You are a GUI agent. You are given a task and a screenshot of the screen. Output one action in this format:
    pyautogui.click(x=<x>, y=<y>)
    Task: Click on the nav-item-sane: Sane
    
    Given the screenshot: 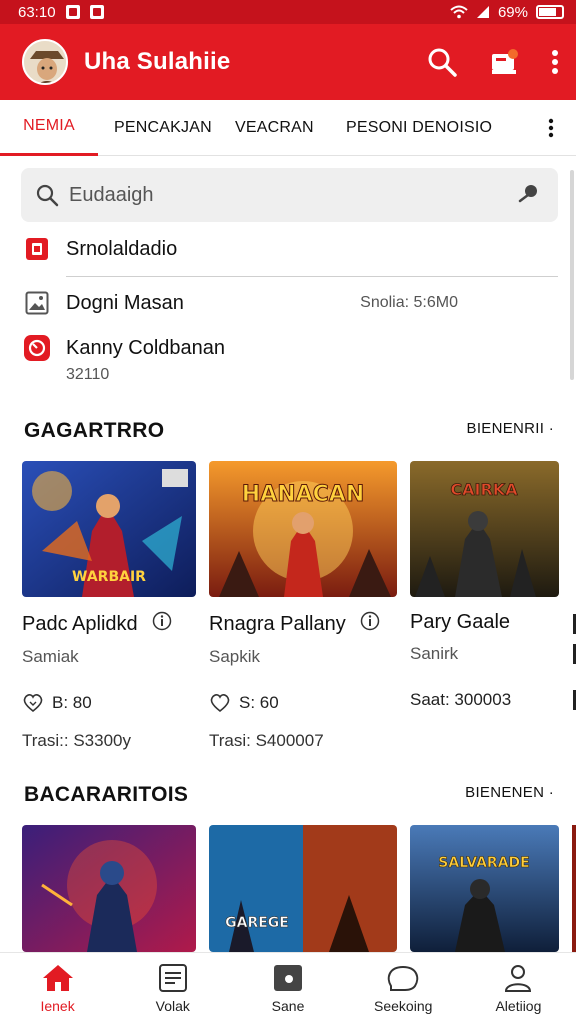 What is the action you would take?
    pyautogui.click(x=287, y=988)
    